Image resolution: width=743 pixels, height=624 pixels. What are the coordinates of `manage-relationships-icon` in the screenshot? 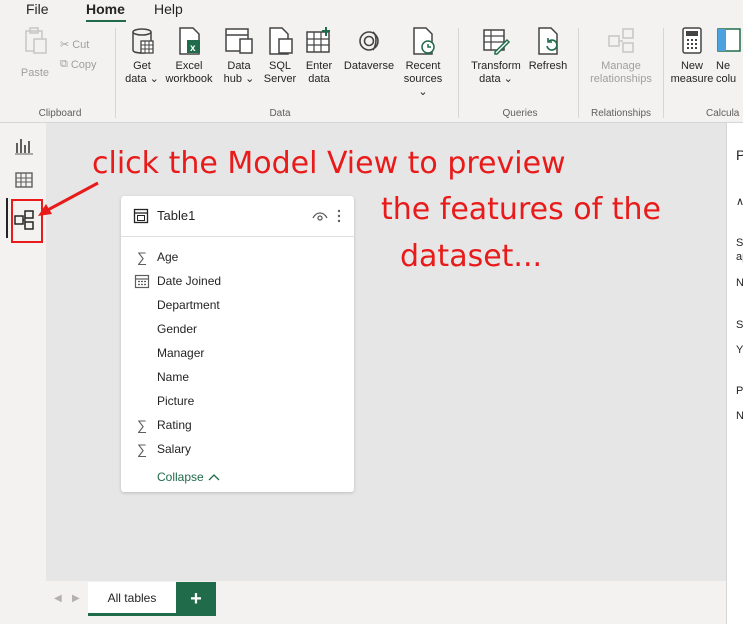 It's located at (621, 40).